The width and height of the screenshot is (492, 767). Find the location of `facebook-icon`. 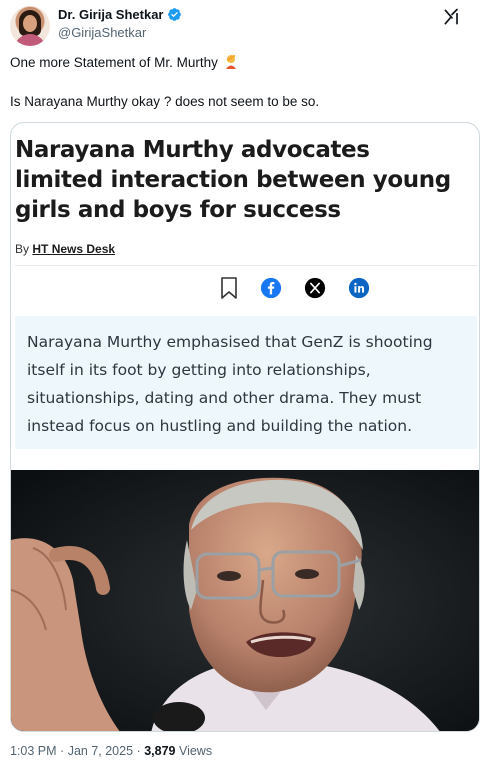

facebook-icon is located at coordinates (271, 288).